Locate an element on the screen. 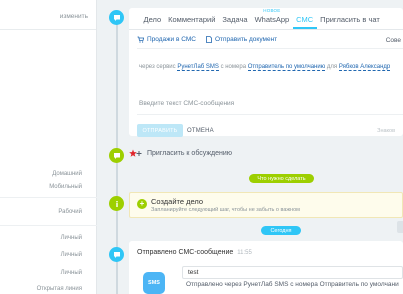 The image size is (403, 294). open-line-label: Открытая линия is located at coordinates (59, 289).